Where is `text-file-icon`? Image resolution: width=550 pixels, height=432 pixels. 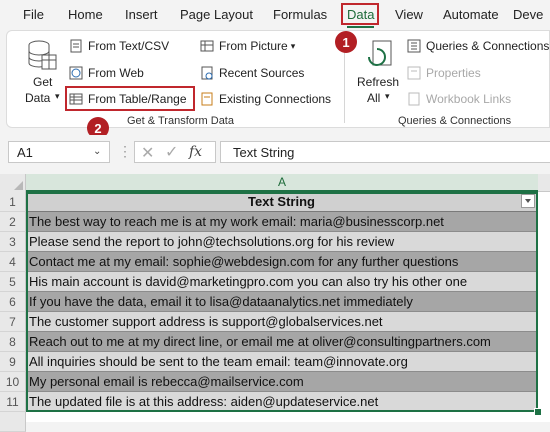 text-file-icon is located at coordinates (76, 46).